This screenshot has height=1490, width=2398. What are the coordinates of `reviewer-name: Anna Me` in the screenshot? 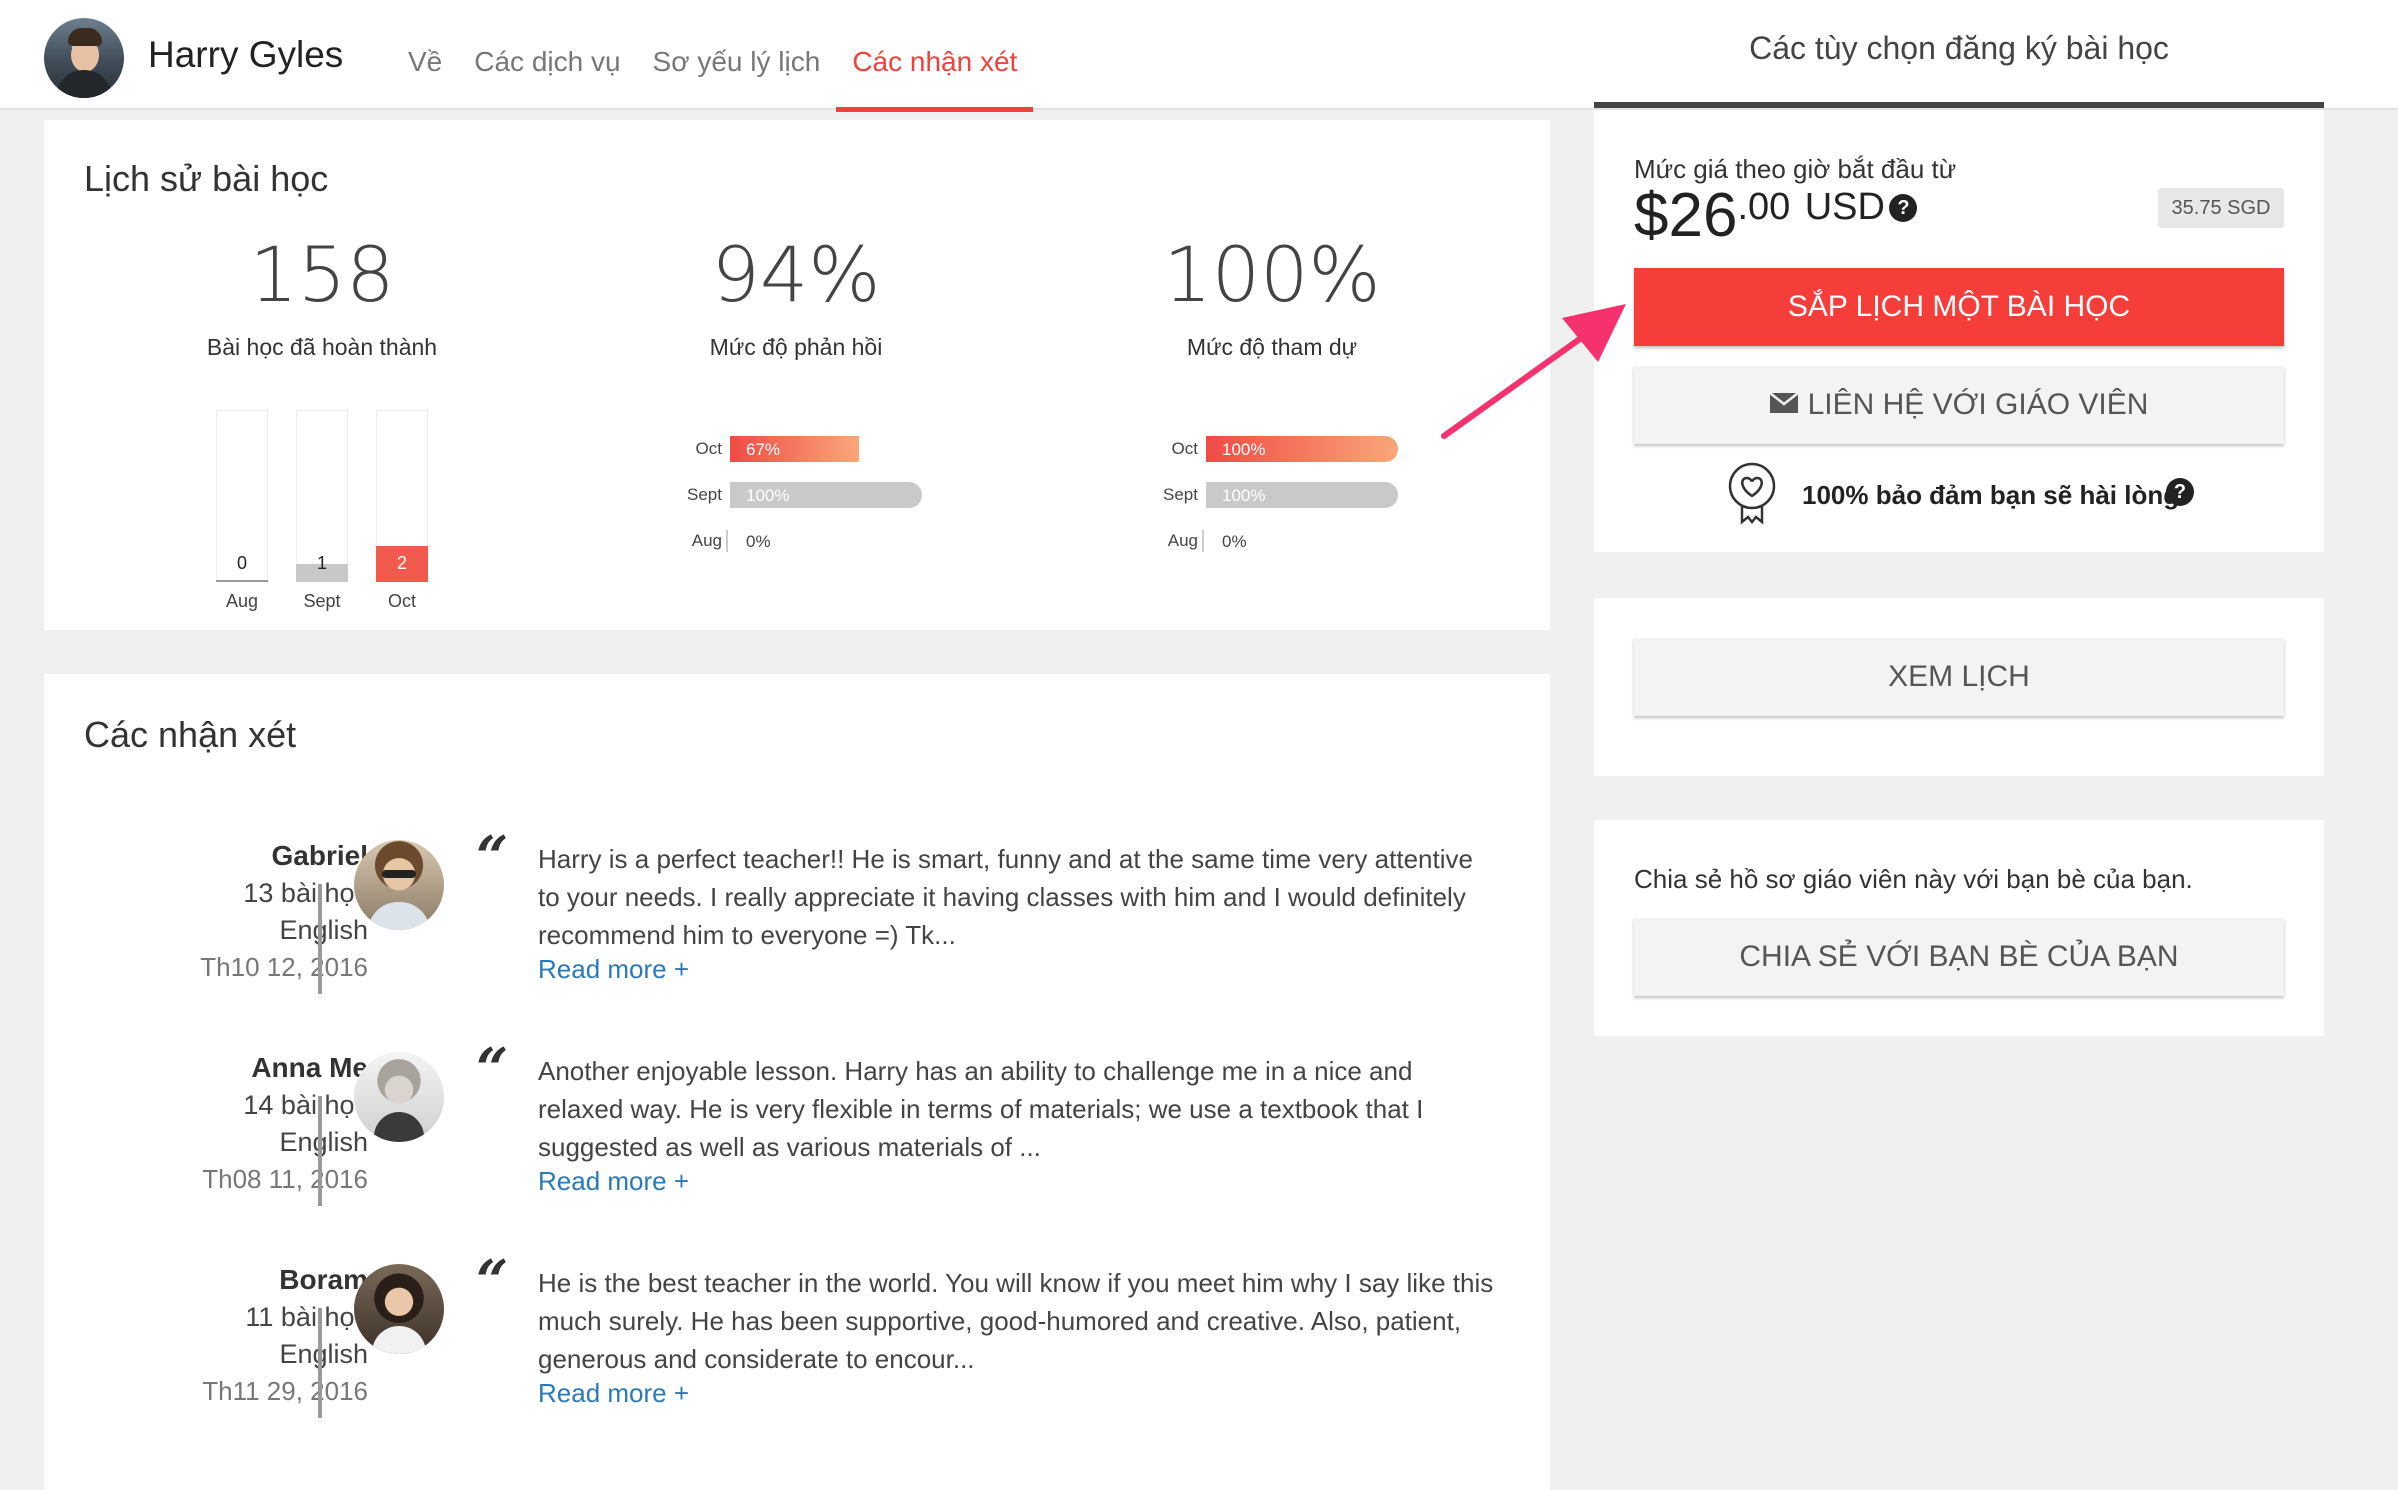 It's located at (228, 1068).